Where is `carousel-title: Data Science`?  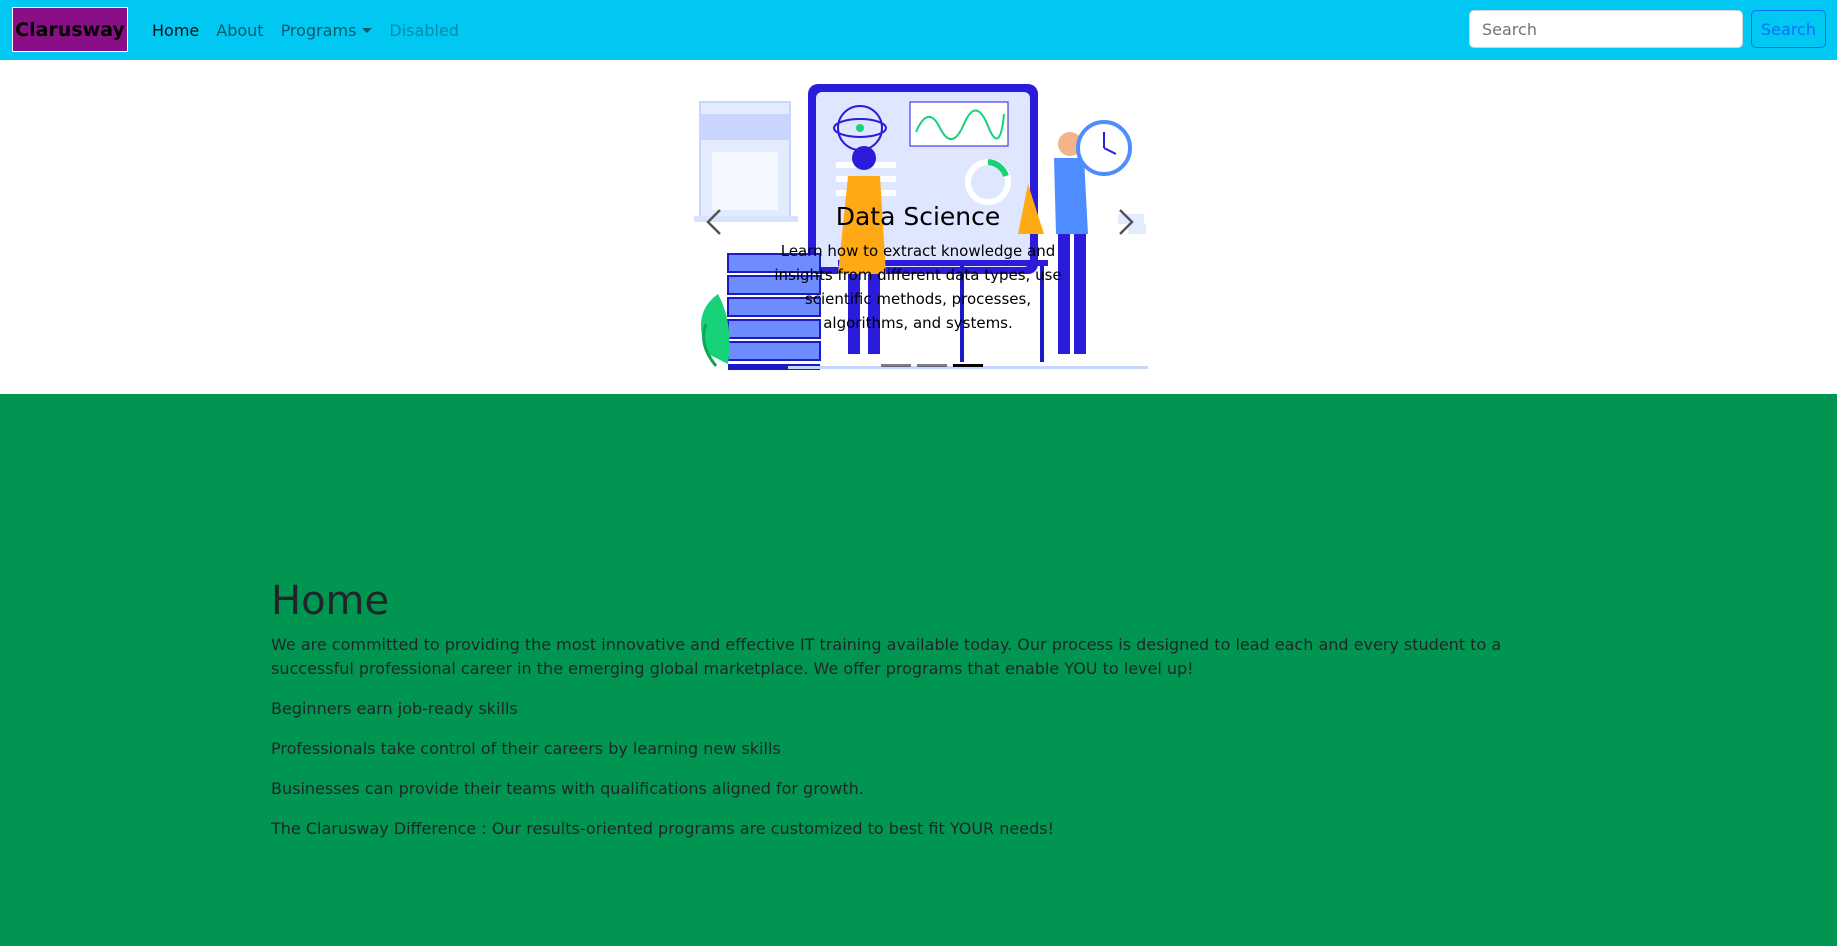 carousel-title: Data Science is located at coordinates (918, 216).